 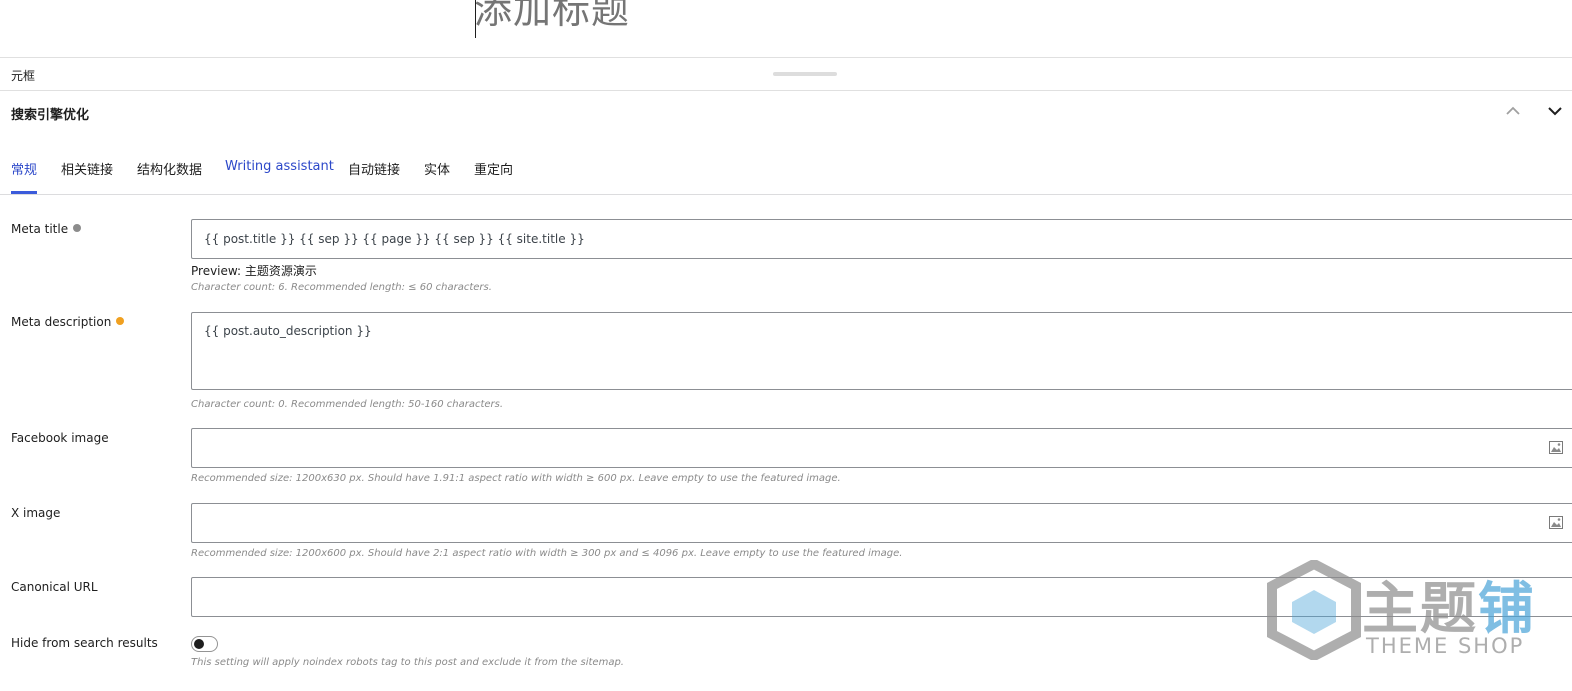 I want to click on watermark-cn: 主题铺, so click(x=1449, y=604).